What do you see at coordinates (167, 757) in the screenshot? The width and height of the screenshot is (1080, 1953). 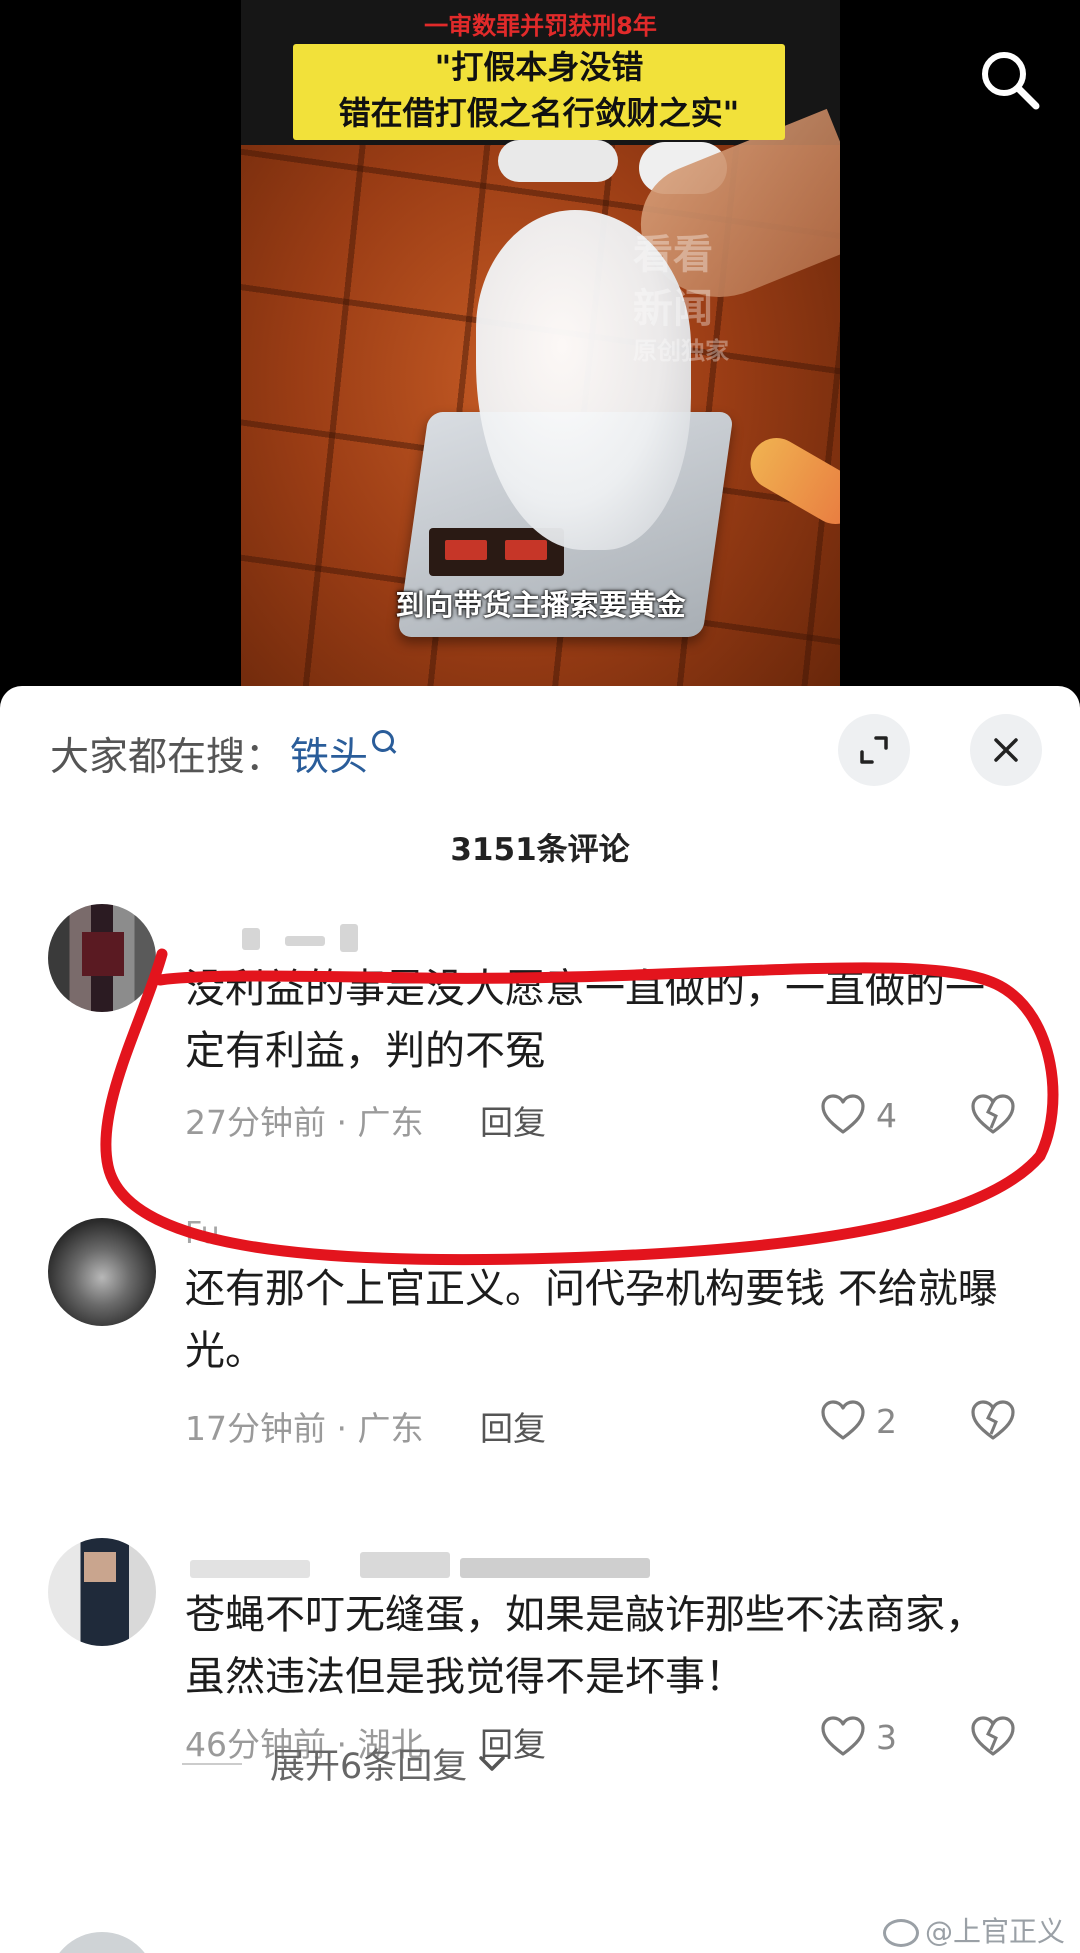 I see `hot-search-label: 大家都在搜：` at bounding box center [167, 757].